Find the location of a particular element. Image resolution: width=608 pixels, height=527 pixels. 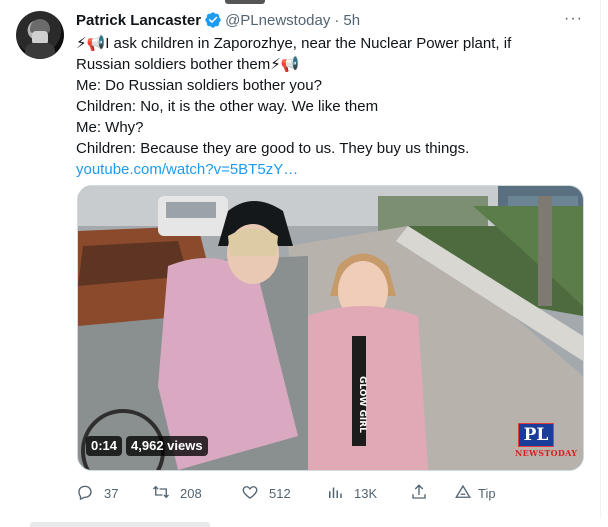

truncated-text is located at coordinates (120, 524).